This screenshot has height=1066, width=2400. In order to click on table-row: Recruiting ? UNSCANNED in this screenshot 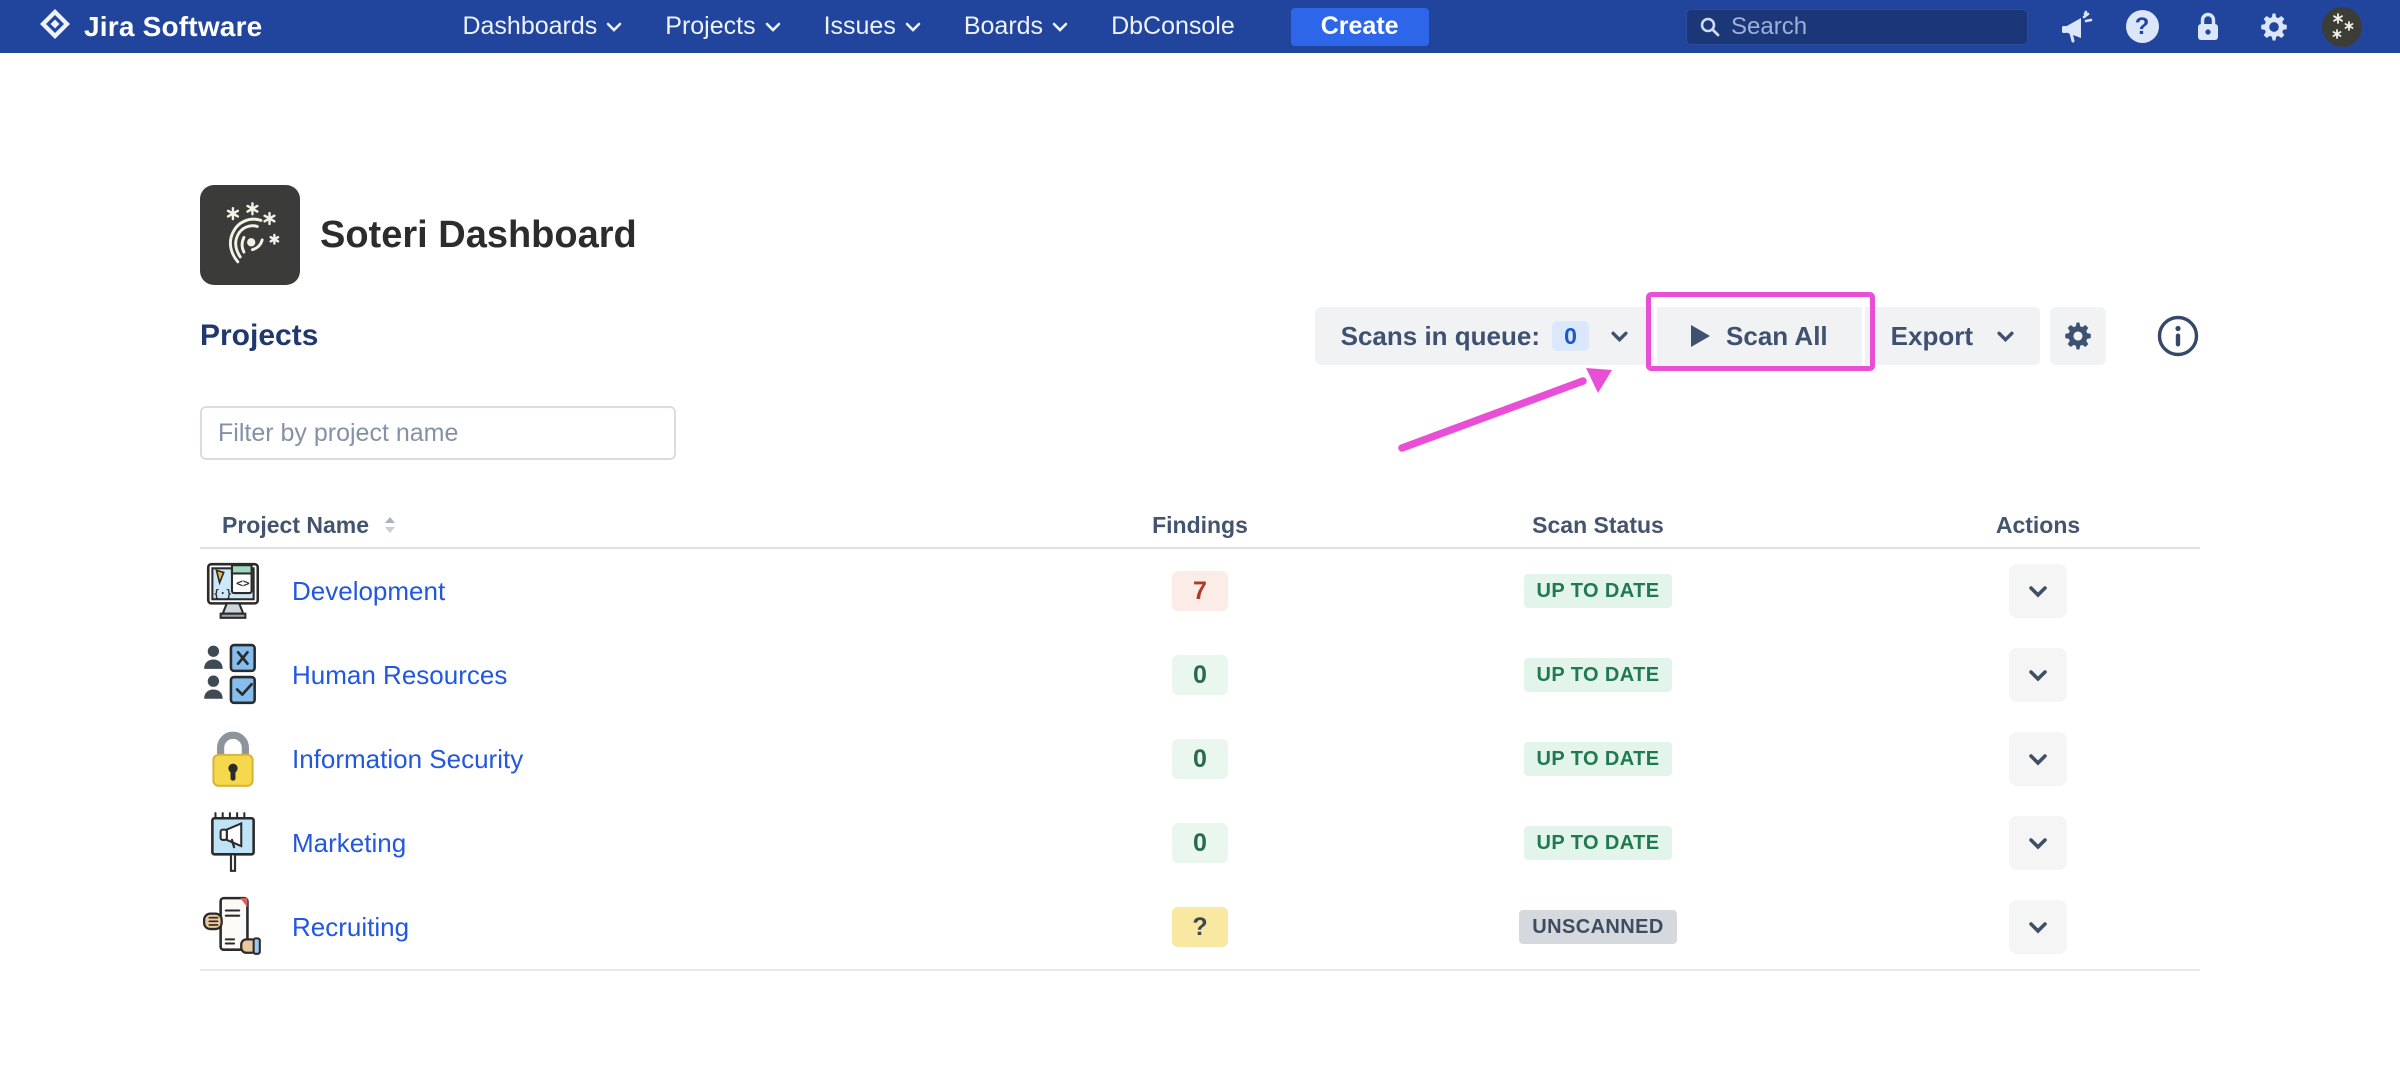, I will do `click(1200, 927)`.